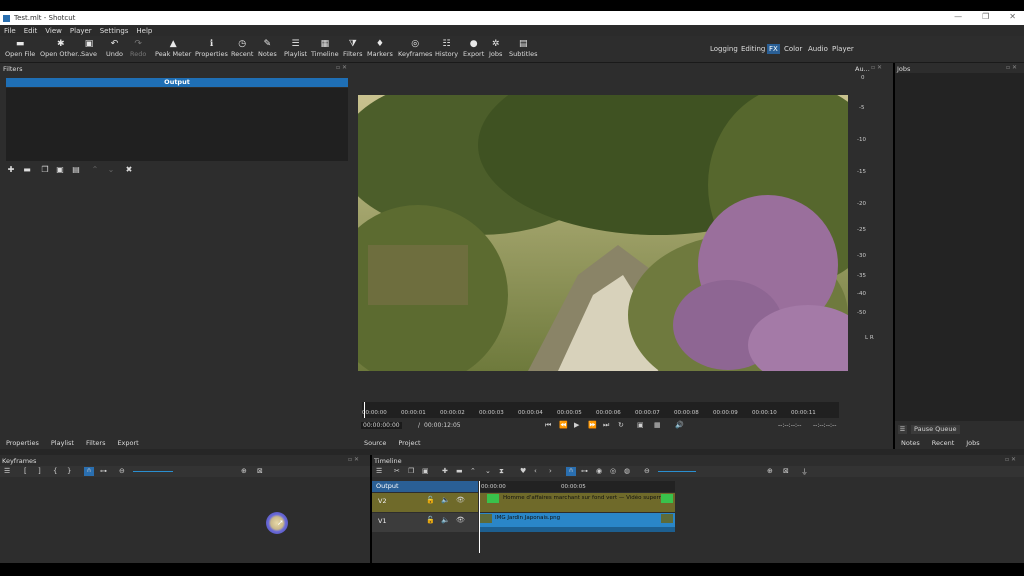 The height and width of the screenshot is (576, 1024). I want to click on filter-list, so click(177, 124).